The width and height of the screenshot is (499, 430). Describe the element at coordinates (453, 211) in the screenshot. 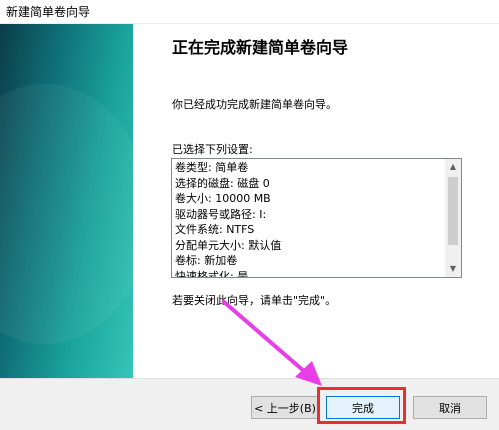

I see `scroll-thumb` at that location.